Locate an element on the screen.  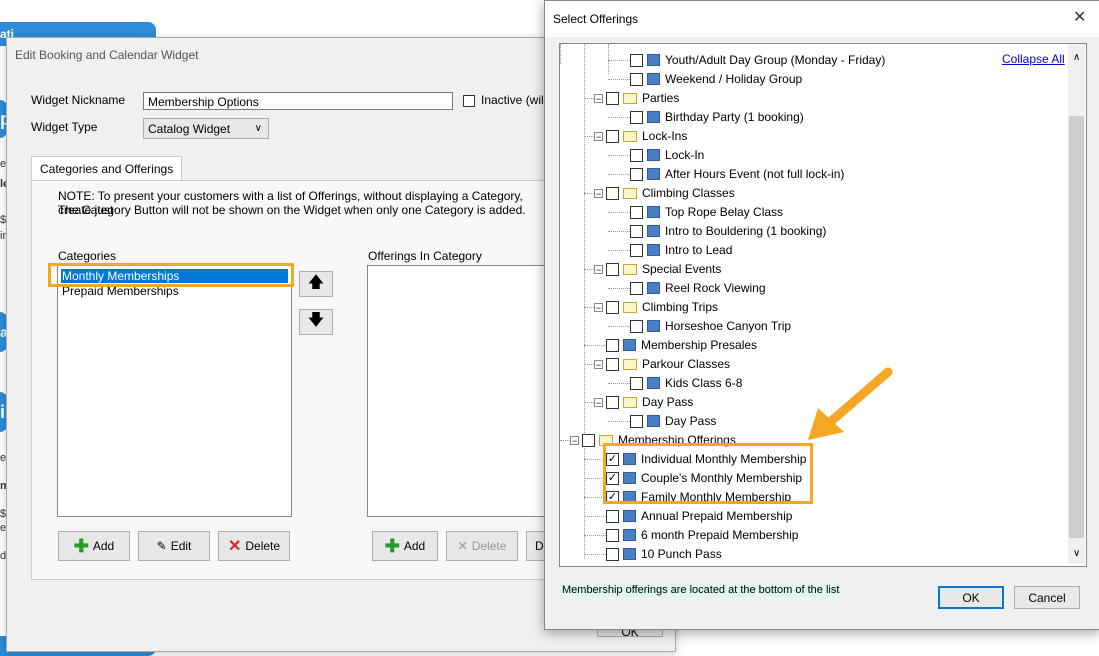
tree-category-node: − Climbing Classes is located at coordinates (664, 193).